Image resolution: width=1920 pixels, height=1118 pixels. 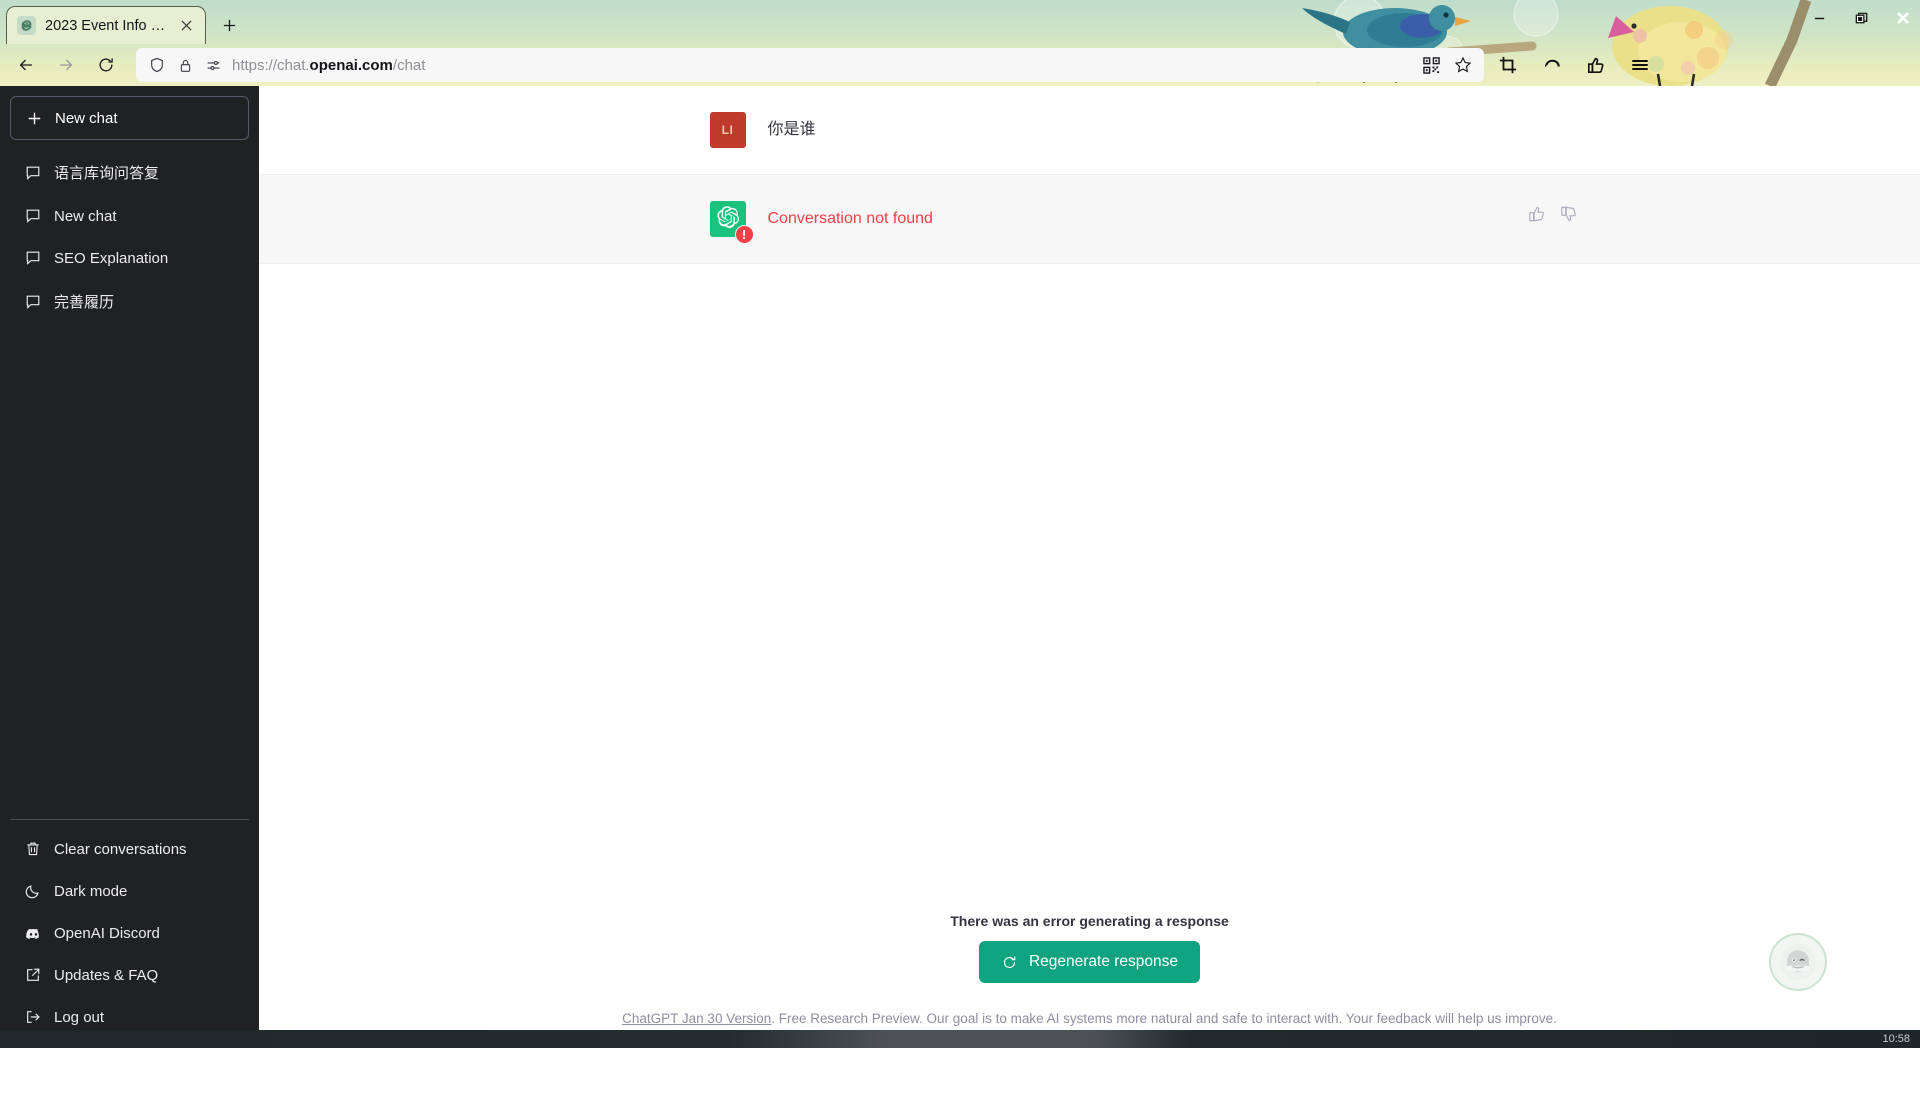 What do you see at coordinates (157, 65) in the screenshot?
I see `shield-icon` at bounding box center [157, 65].